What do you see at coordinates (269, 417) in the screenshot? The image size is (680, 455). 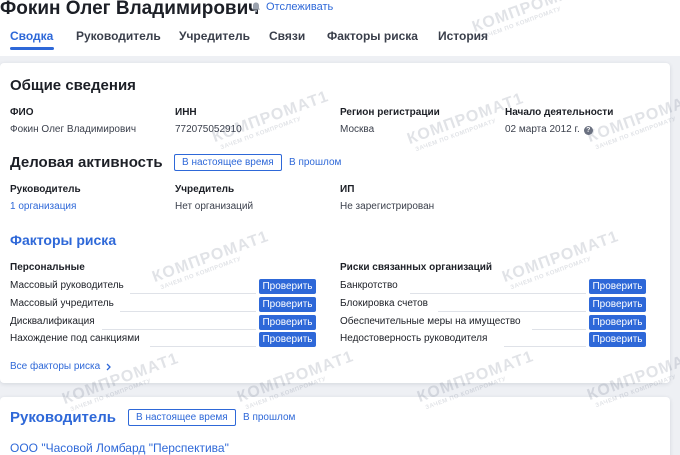 I see `manager-tab-past: В прошлом` at bounding box center [269, 417].